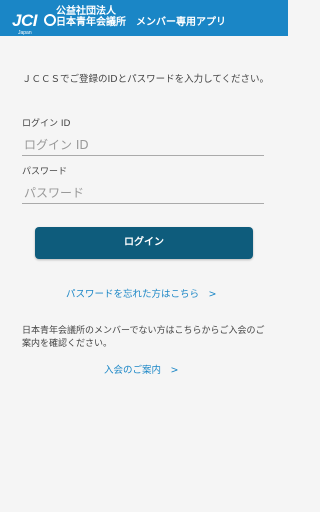  What do you see at coordinates (24, 20) in the screenshot?
I see `logo-text: JCI` at bounding box center [24, 20].